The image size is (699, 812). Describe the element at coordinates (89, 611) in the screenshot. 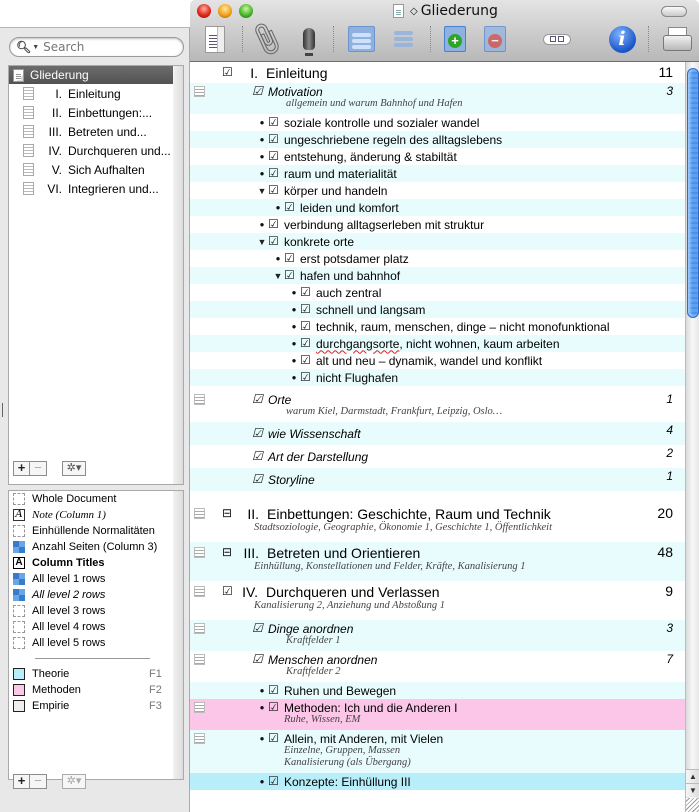

I see `style-item: All level 3 rows` at that location.